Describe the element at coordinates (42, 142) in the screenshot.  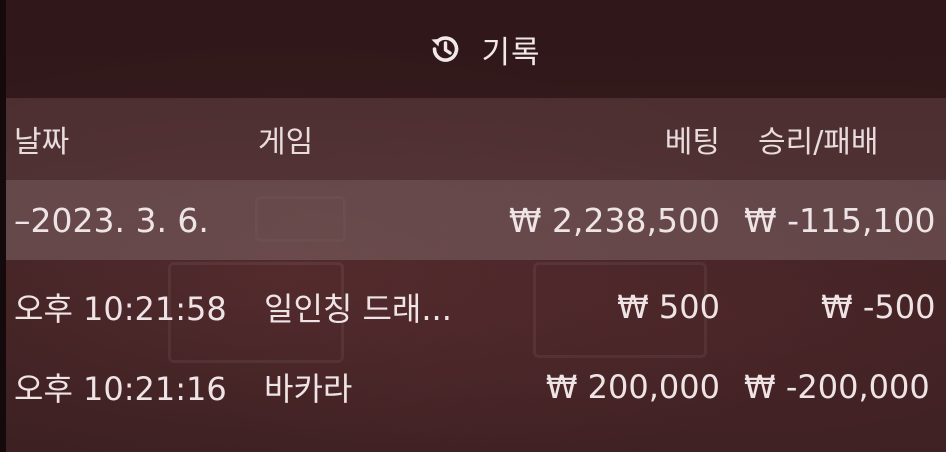
I see `column-header-date: 날짜` at that location.